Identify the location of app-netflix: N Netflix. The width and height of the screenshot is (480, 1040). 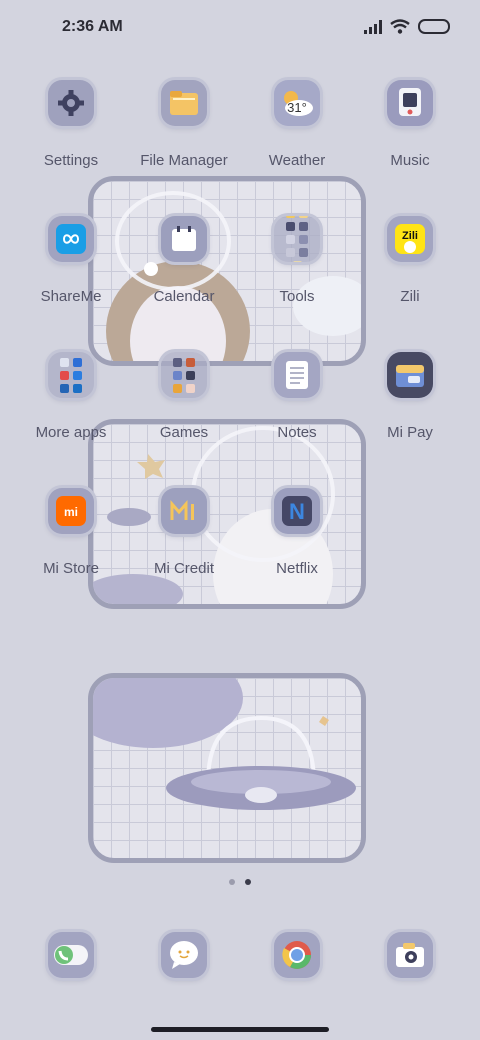
(297, 532).